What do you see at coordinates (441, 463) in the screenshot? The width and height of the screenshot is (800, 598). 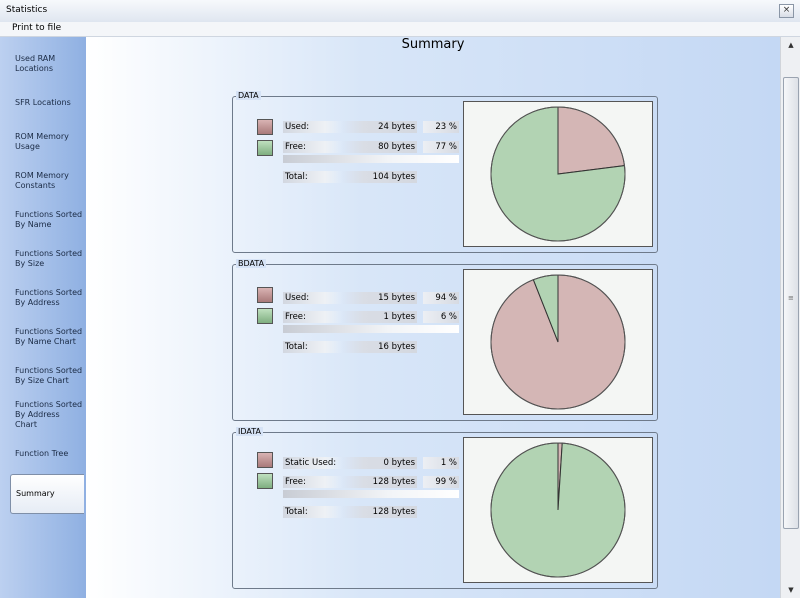 I see `used-percent: 1 %` at bounding box center [441, 463].